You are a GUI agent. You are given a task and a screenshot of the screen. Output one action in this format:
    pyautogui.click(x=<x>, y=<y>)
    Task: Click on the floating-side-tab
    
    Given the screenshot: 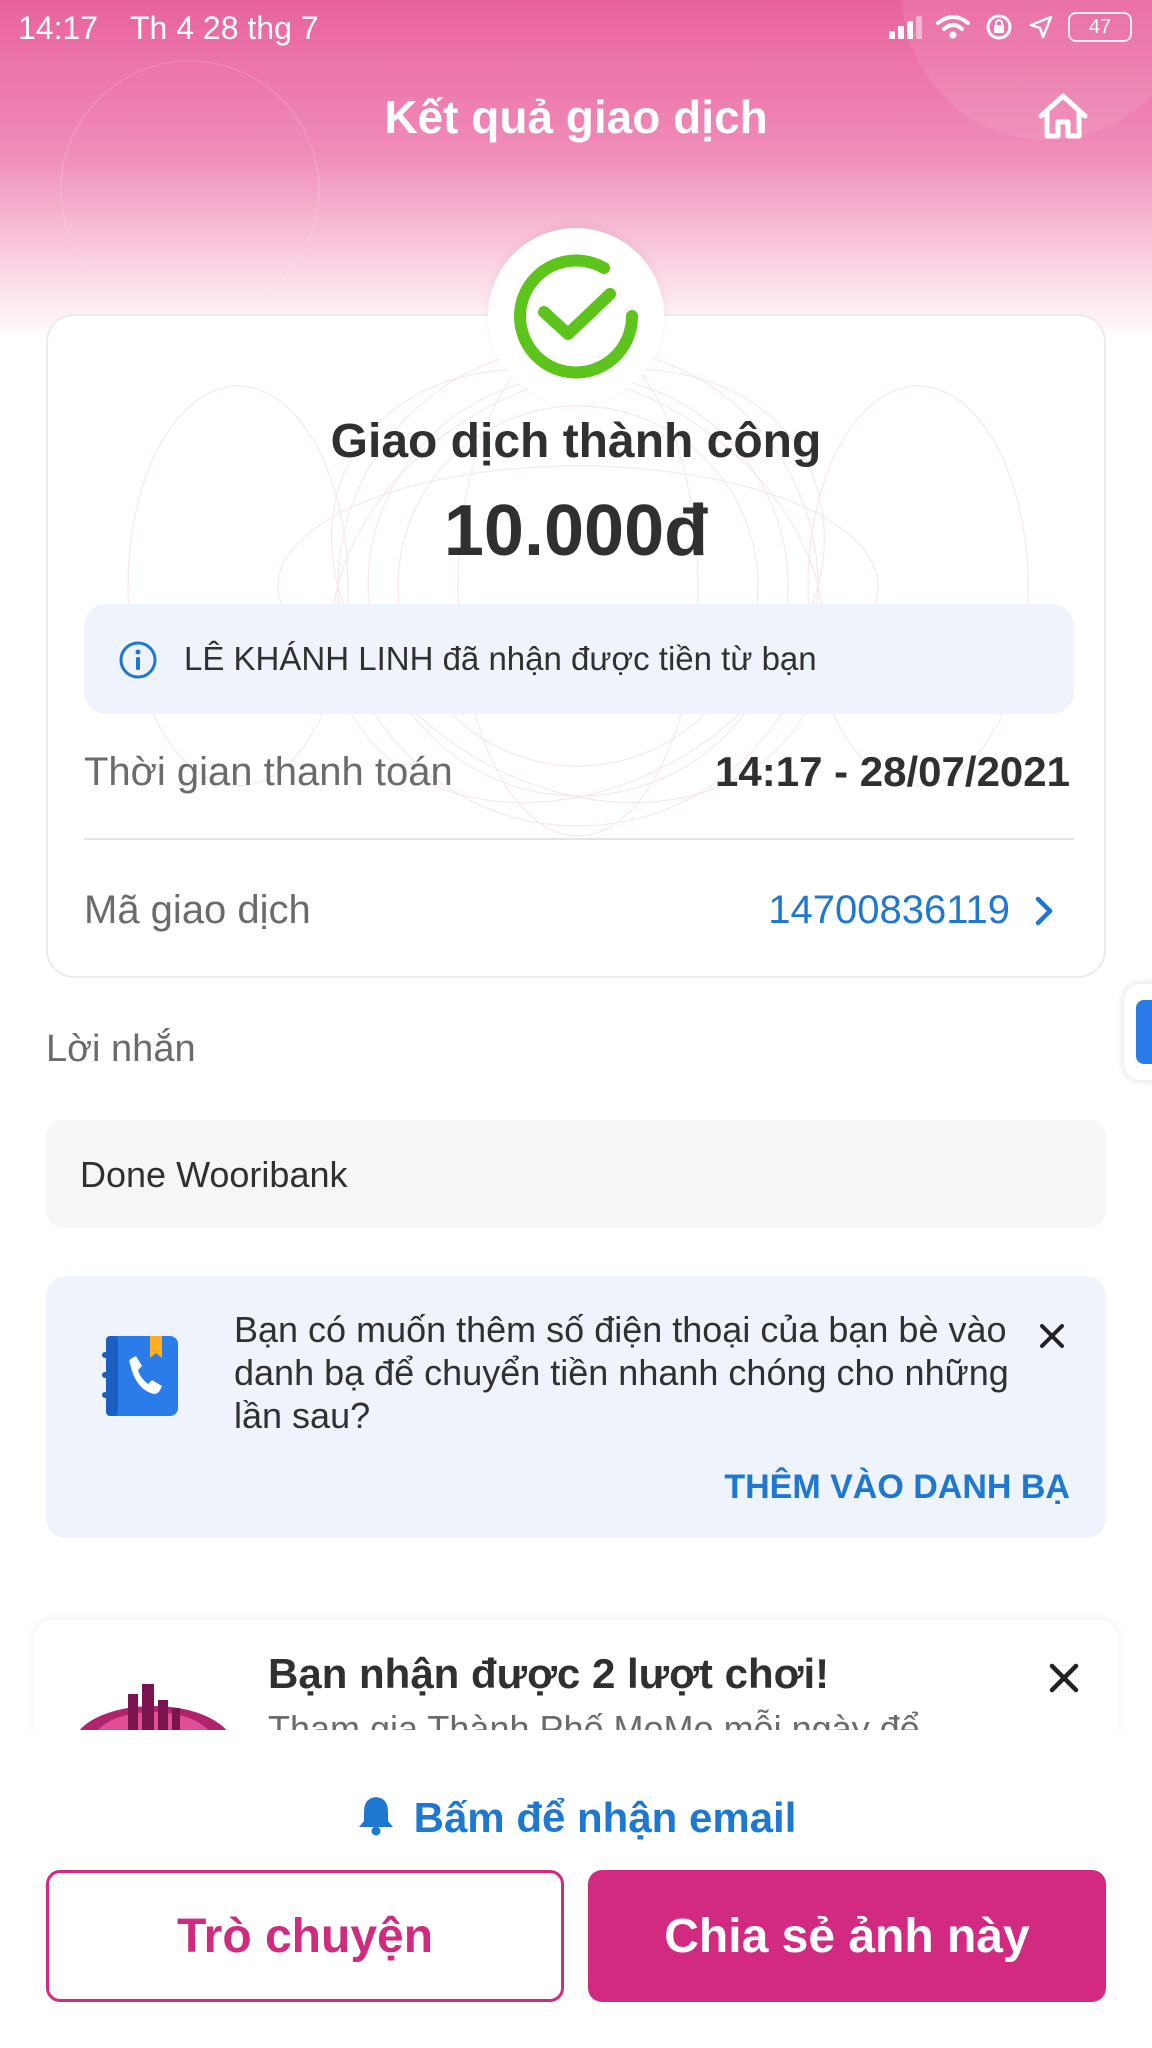 What is the action you would take?
    pyautogui.click(x=1138, y=1032)
    